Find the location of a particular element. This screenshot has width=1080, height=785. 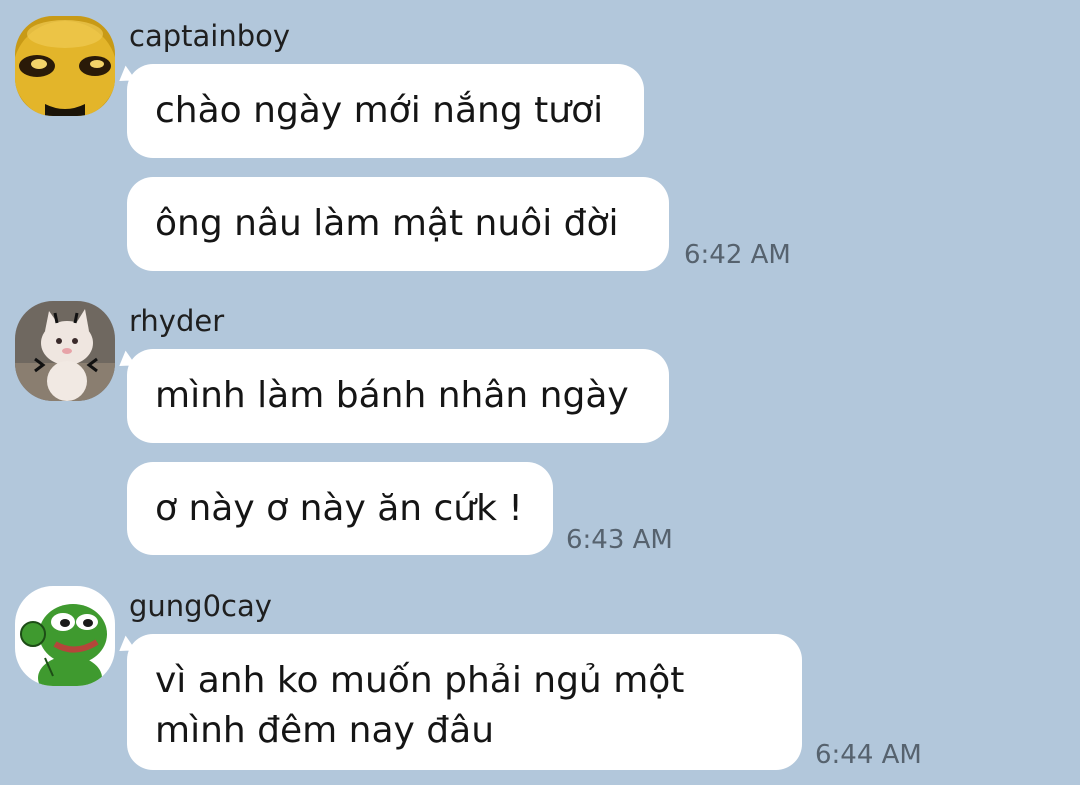

sender-name: rhyder is located at coordinates (177, 321).